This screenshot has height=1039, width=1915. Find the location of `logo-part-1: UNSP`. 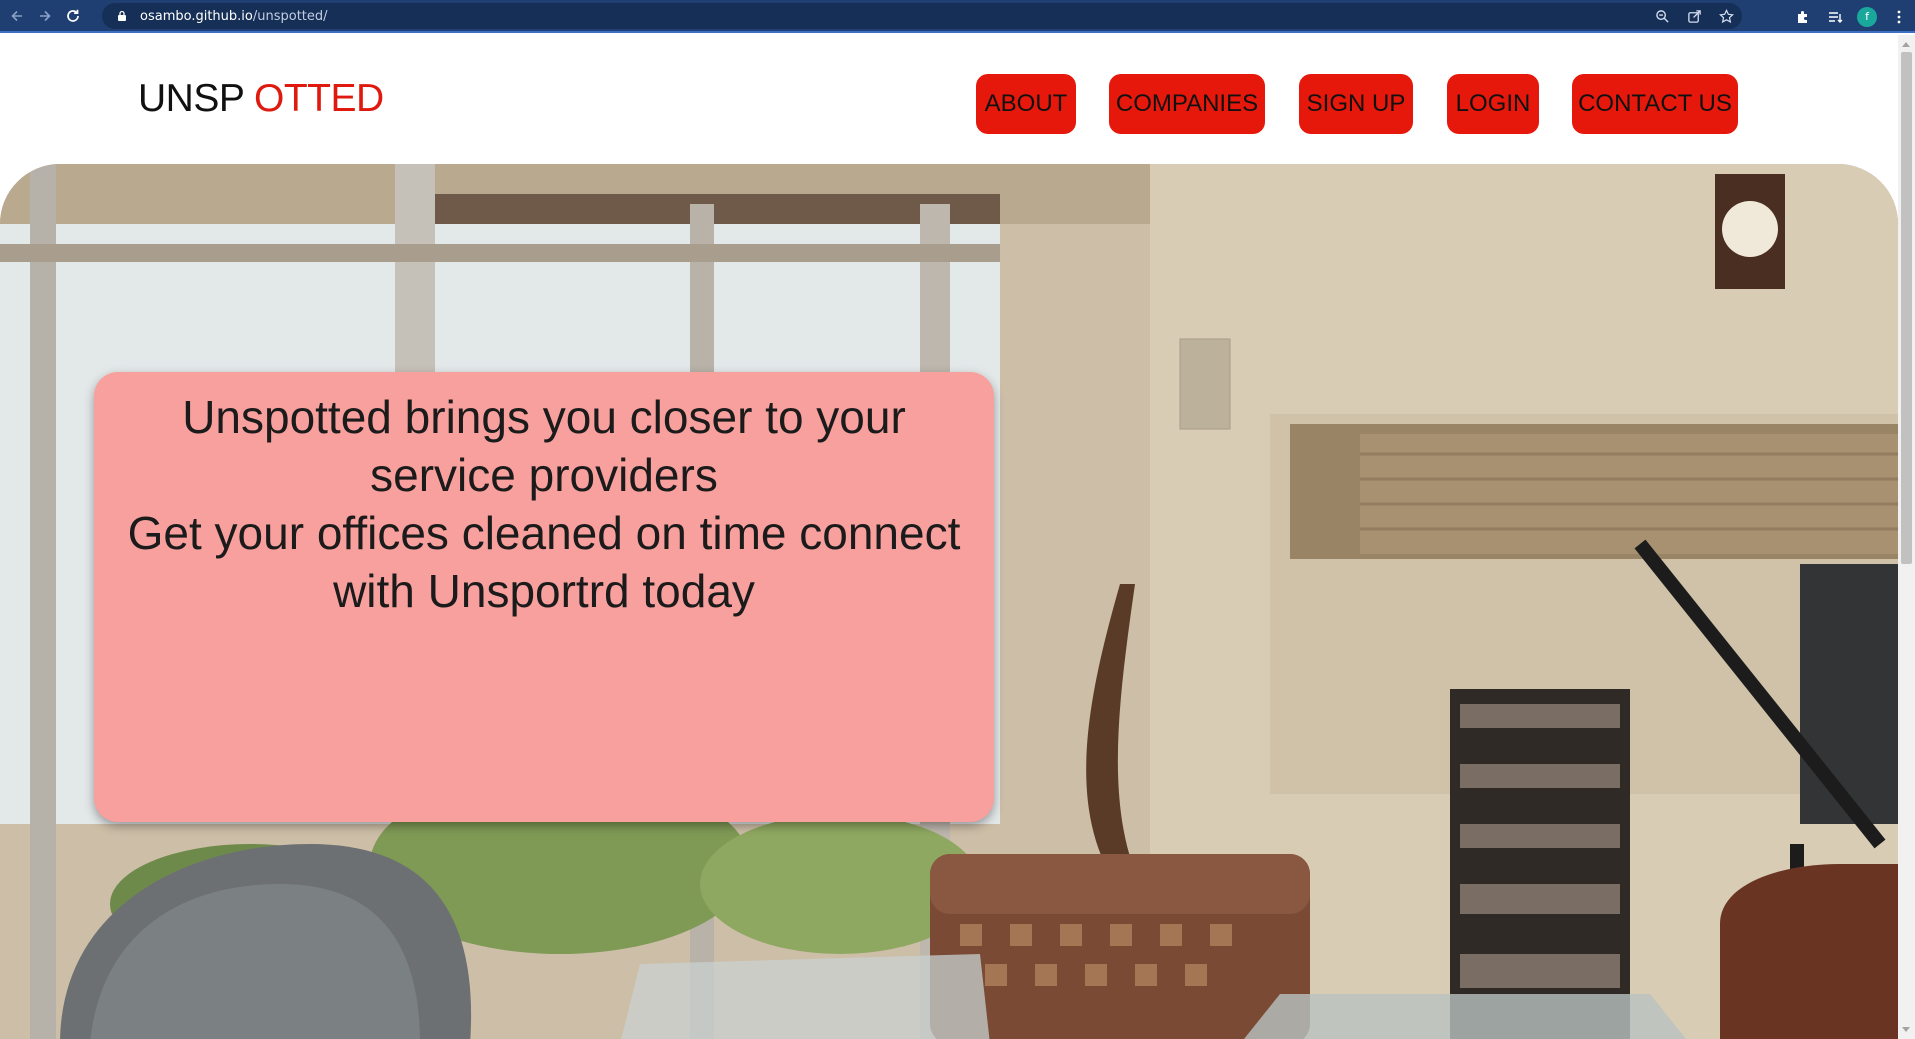

logo-part-1: UNSP is located at coordinates (191, 98).